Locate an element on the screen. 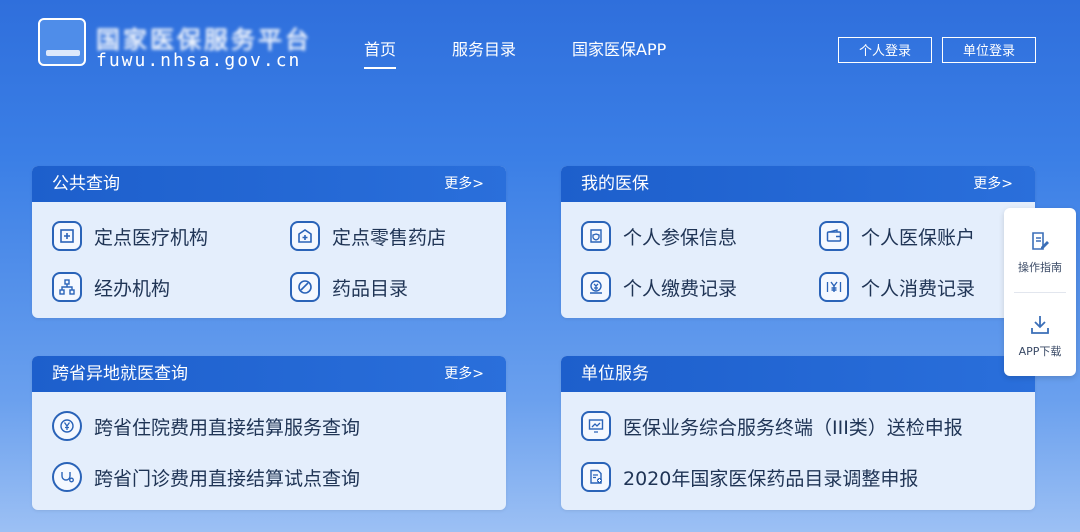 The width and height of the screenshot is (1080, 532). item-label: 个人医保账户 is located at coordinates (918, 237).